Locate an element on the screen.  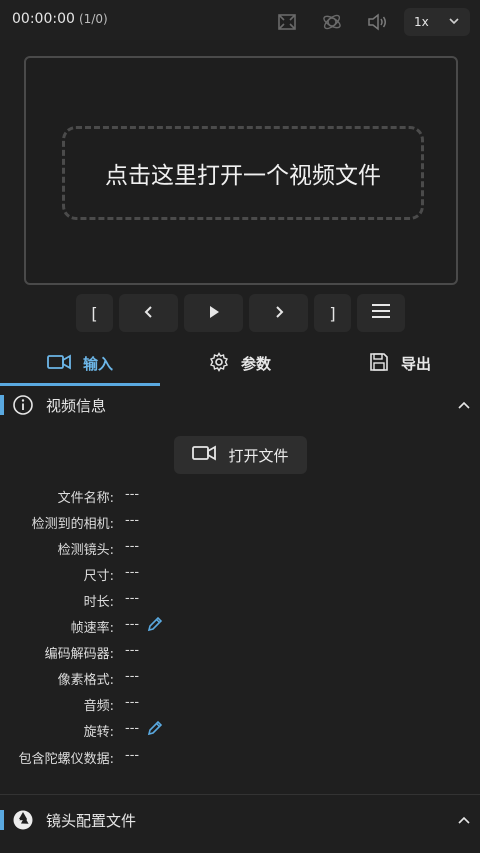
next-frame-button is located at coordinates (278, 313).